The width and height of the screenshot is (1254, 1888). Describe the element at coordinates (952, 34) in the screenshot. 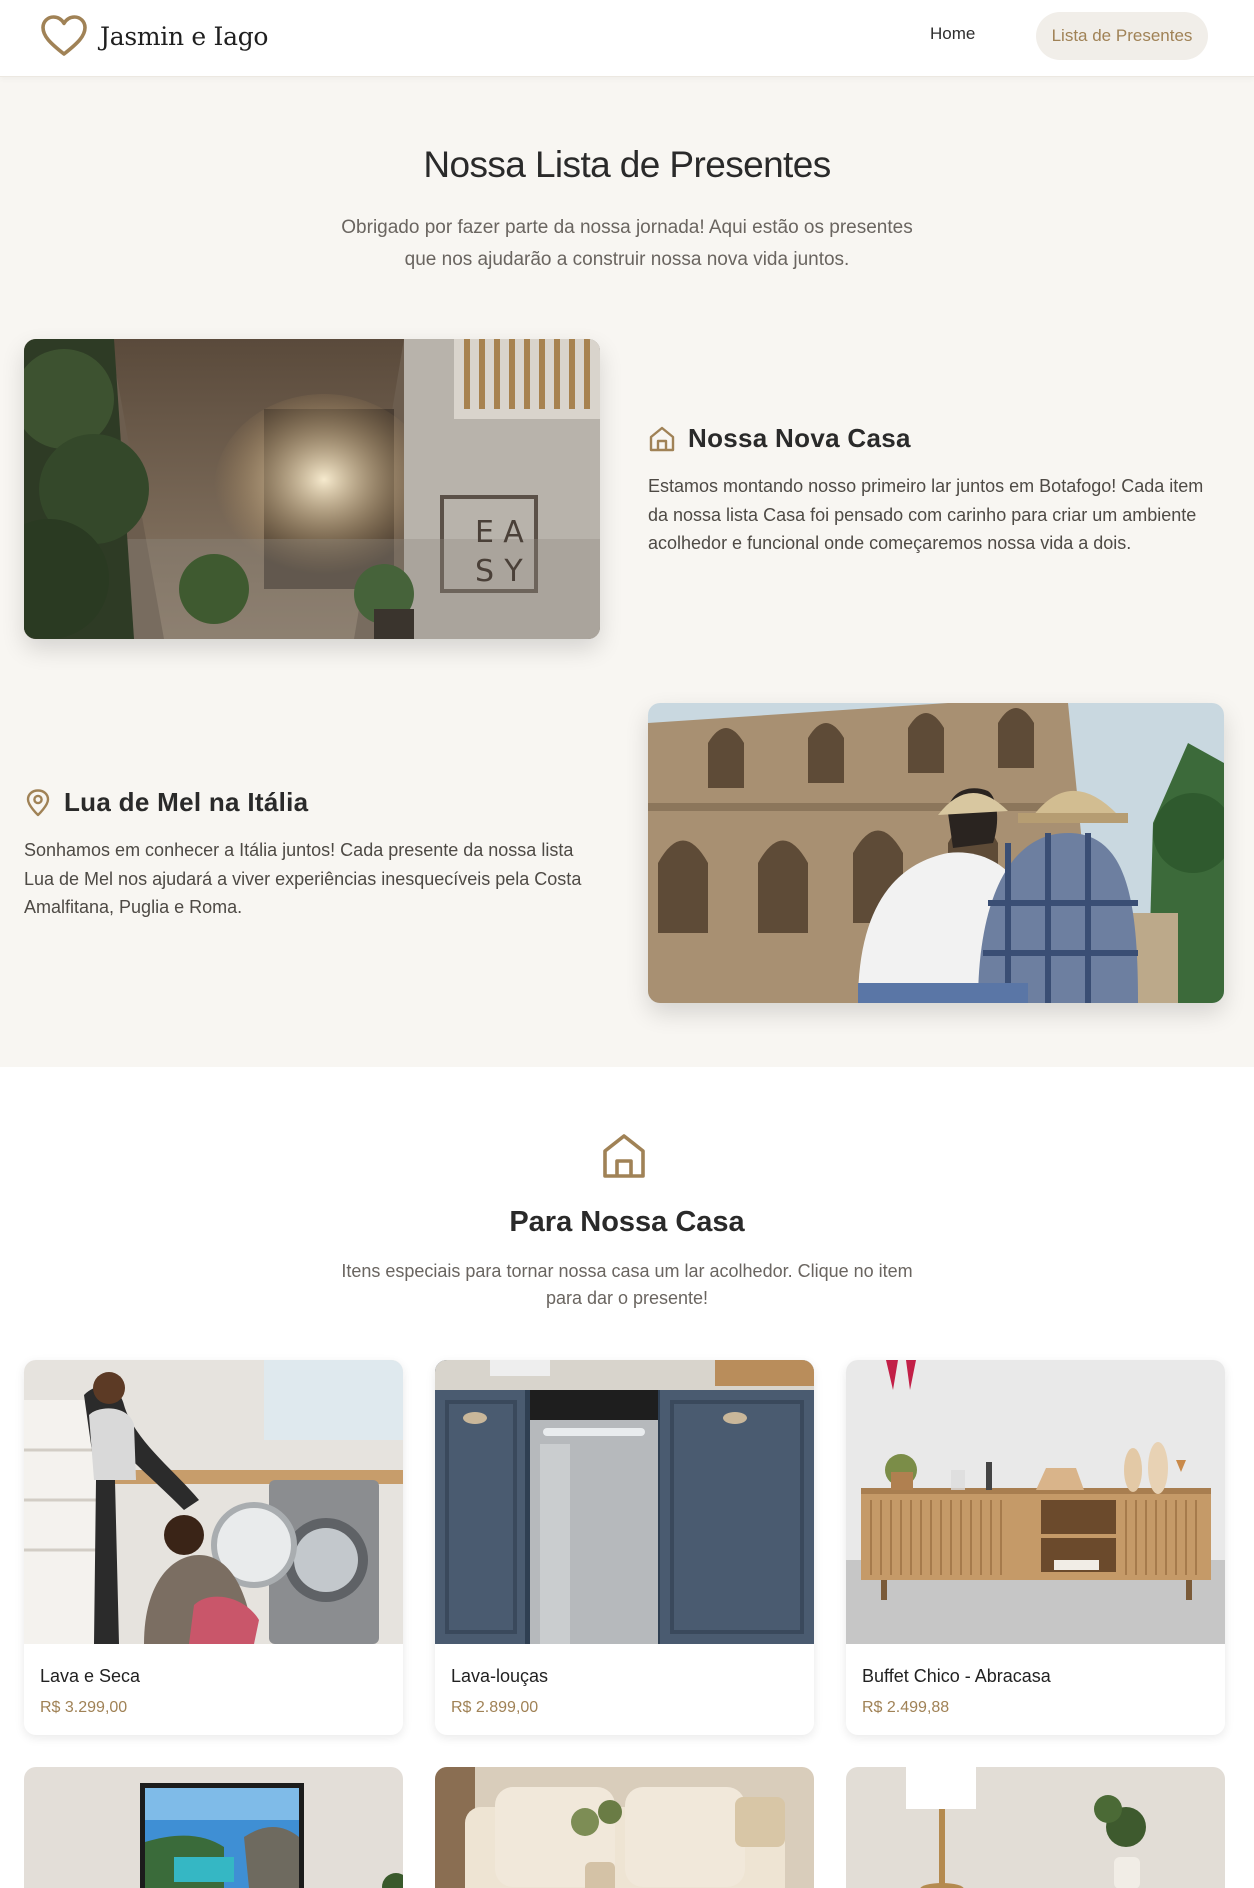

I see `nav-home-link: Home` at that location.